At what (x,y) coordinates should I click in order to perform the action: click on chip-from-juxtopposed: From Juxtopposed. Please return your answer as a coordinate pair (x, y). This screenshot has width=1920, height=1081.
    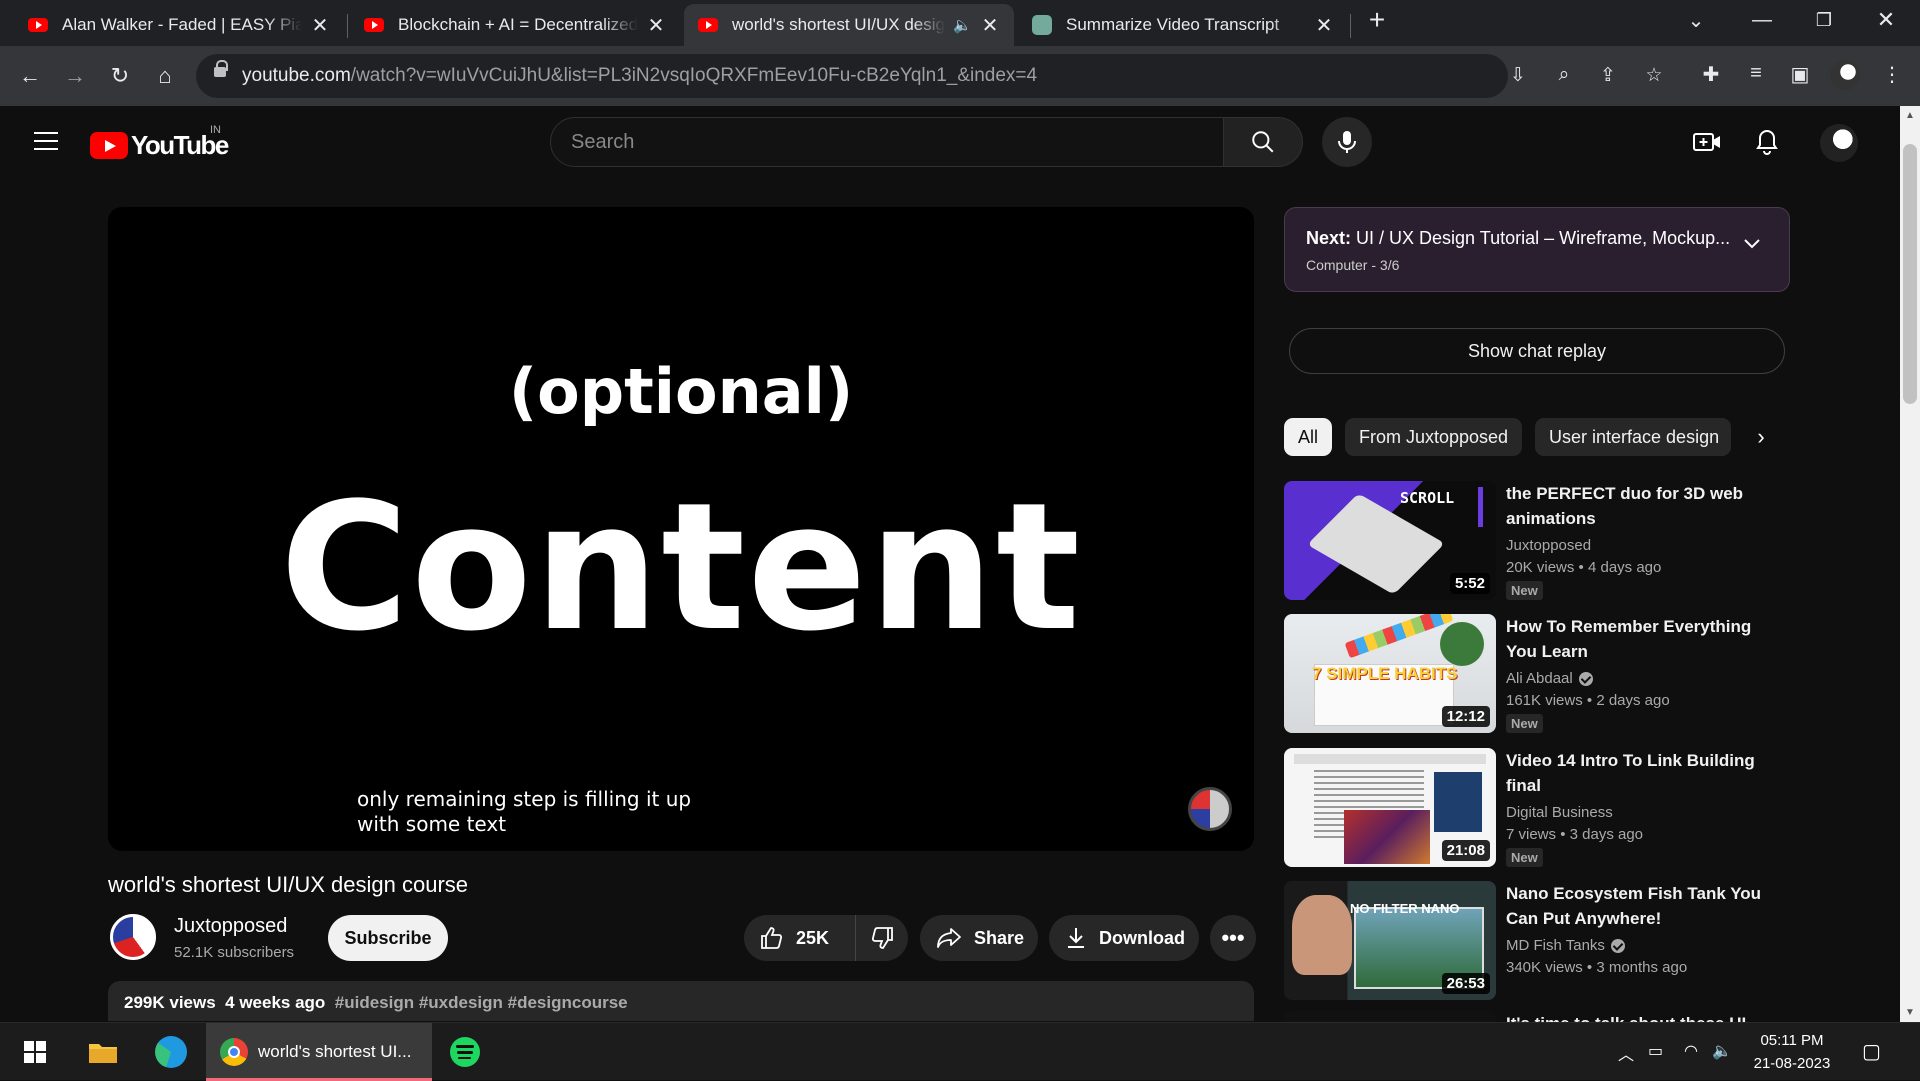
    Looking at the image, I should click on (1434, 437).